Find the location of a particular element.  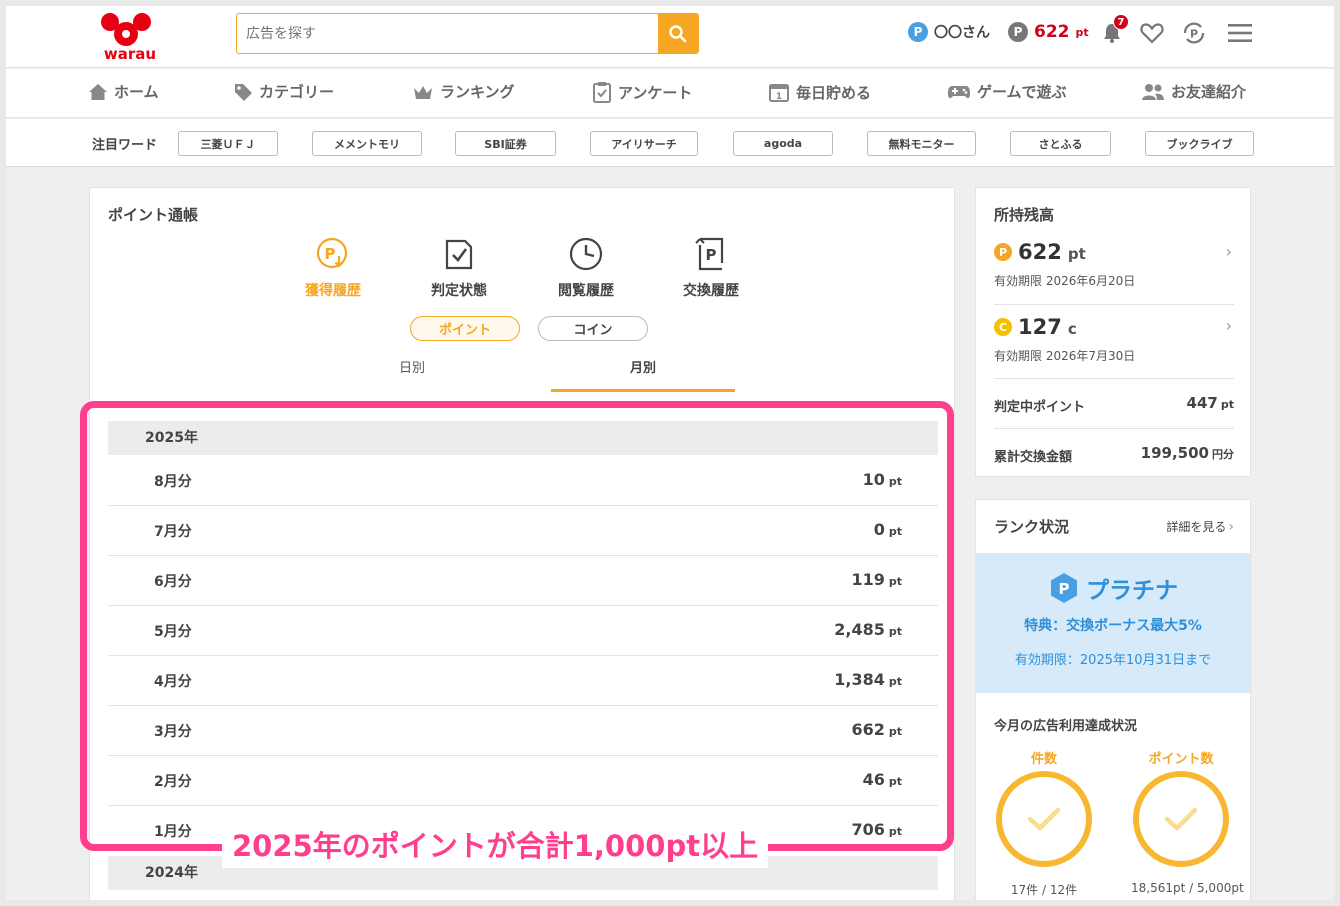

checklist-icon is located at coordinates (459, 254).